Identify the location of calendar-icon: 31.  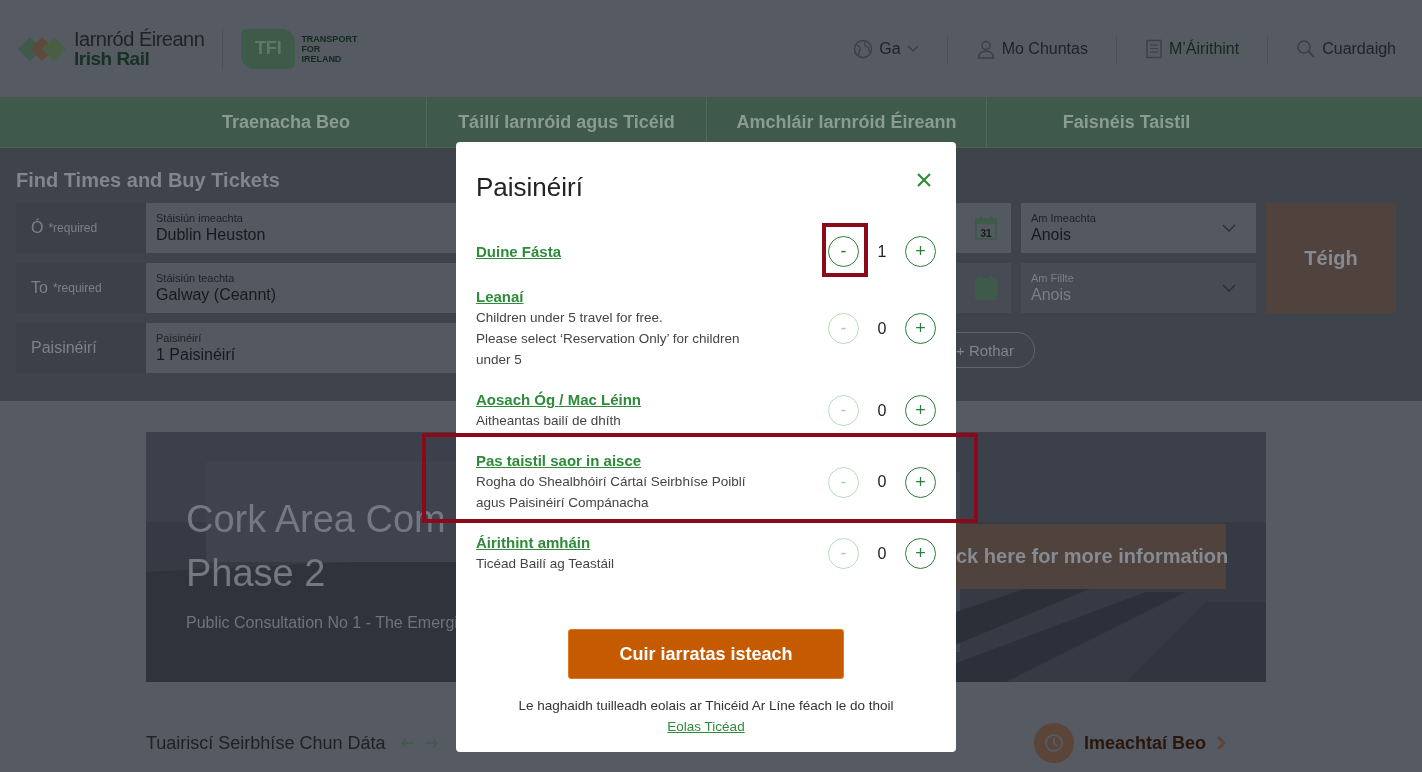
(986, 228).